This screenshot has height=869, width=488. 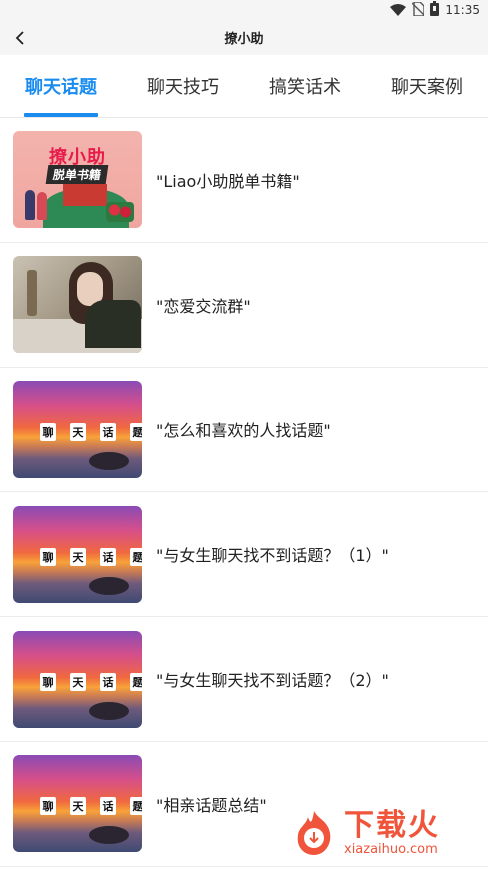 What do you see at coordinates (314, 833) in the screenshot?
I see `flame-logo-icon` at bounding box center [314, 833].